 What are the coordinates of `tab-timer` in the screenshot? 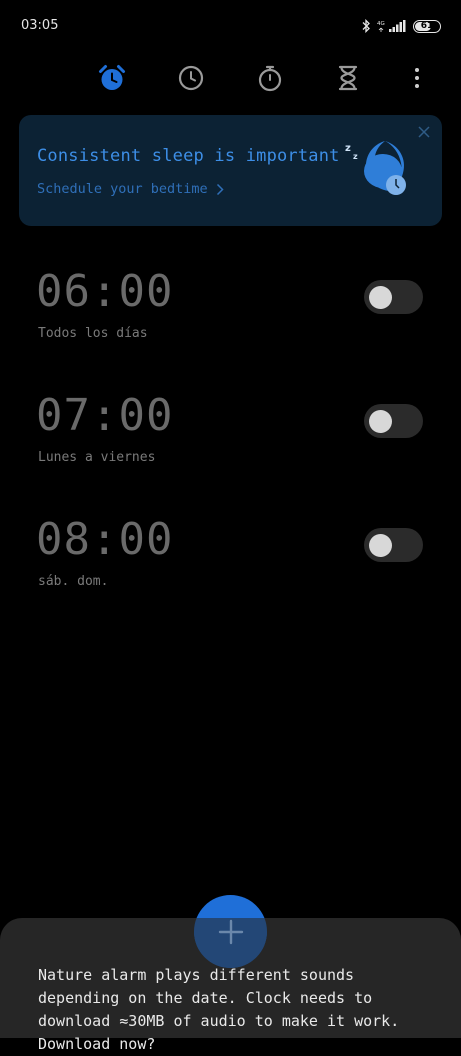 It's located at (348, 78).